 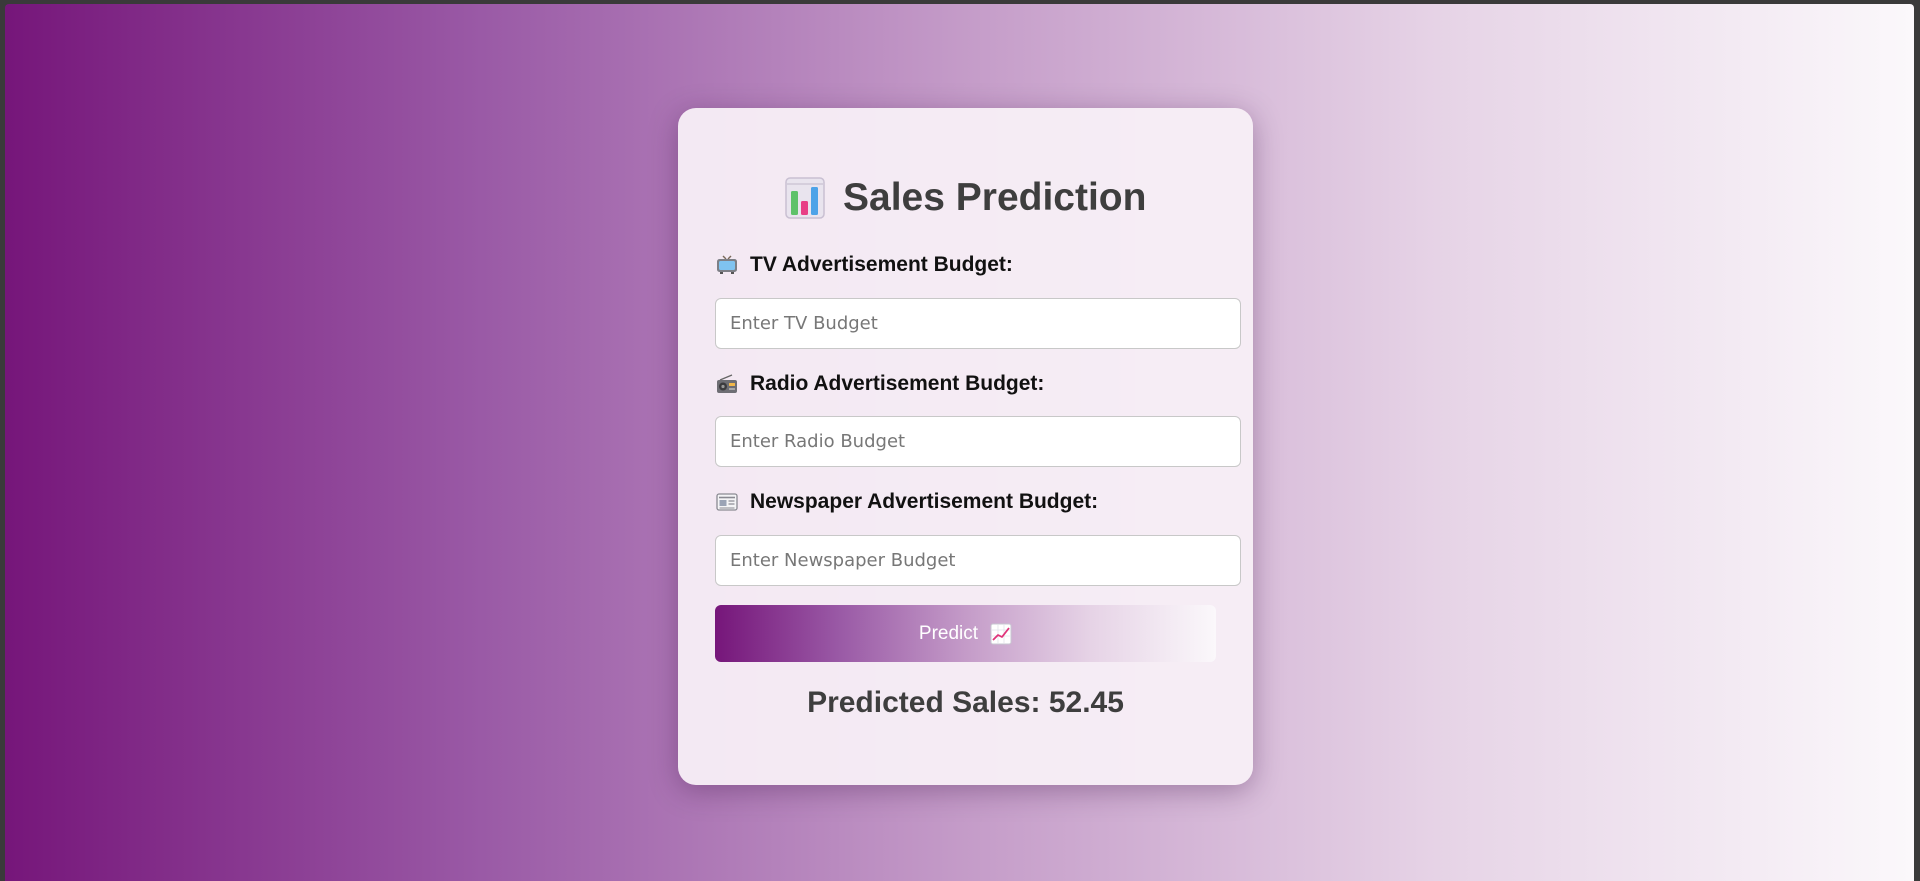 I want to click on radio-budget-label: Radio Advertisement Budget:, so click(x=880, y=384).